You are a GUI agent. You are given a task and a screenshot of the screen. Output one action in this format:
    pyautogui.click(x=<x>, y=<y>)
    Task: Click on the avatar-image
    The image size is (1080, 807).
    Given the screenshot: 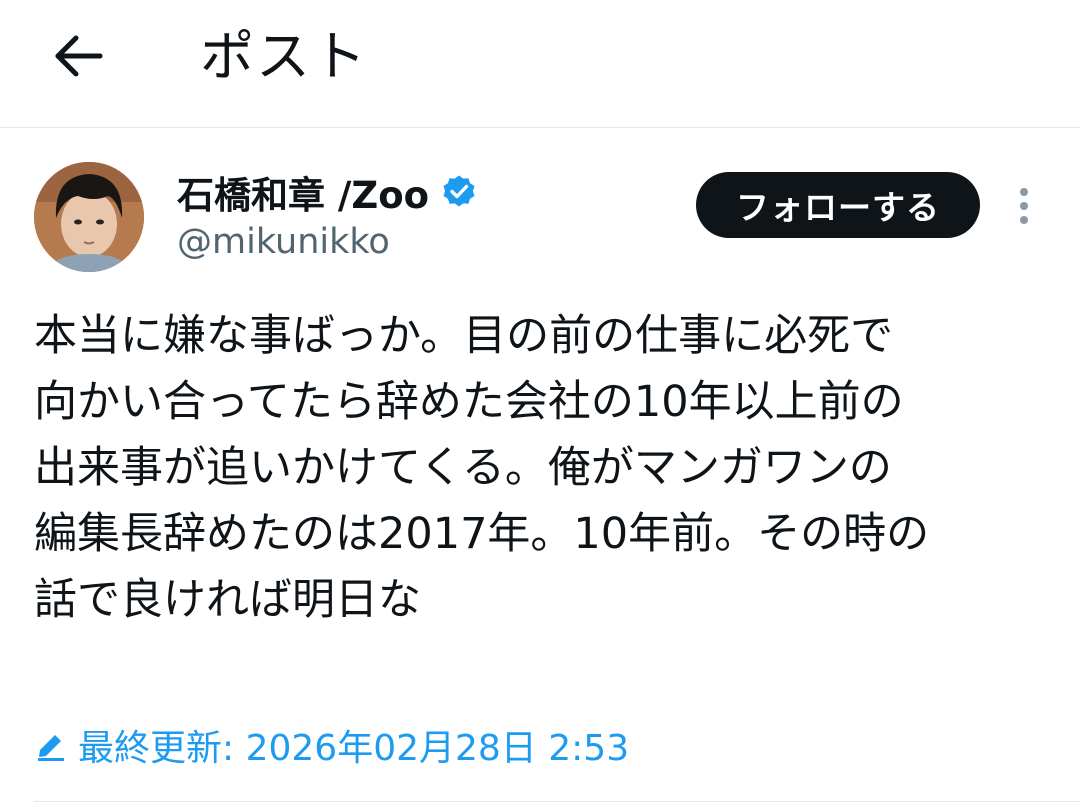 What is the action you would take?
    pyautogui.click(x=89, y=217)
    